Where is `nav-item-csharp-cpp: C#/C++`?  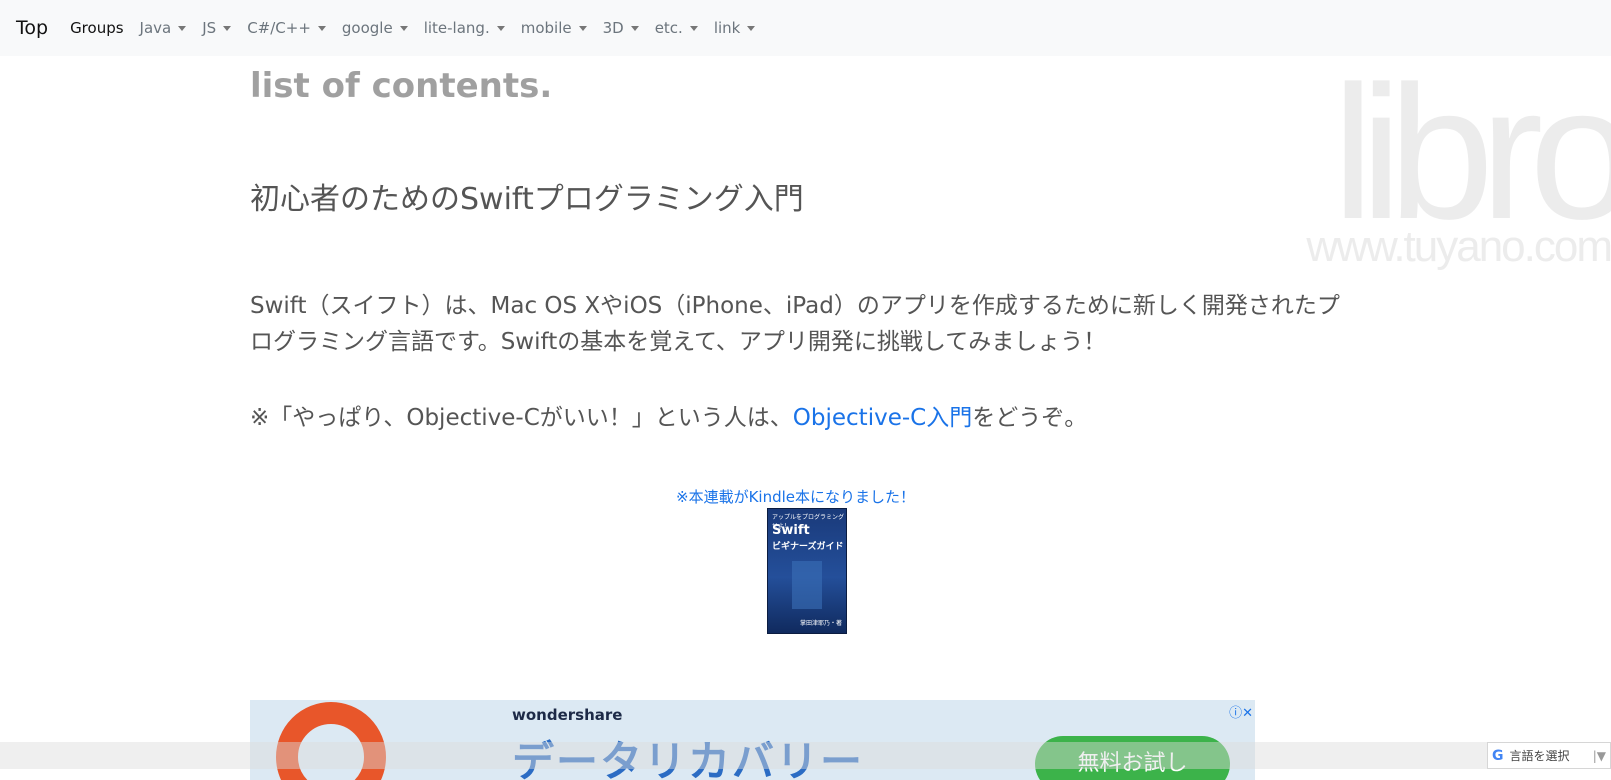
nav-item-csharp-cpp: C#/C++ is located at coordinates (286, 28).